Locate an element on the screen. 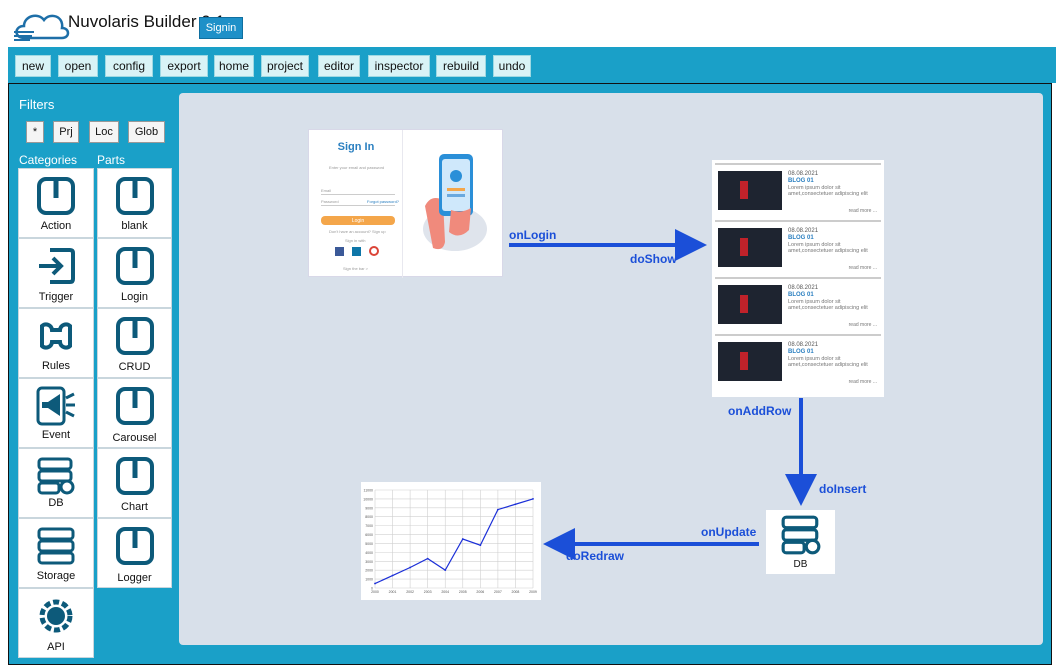 This screenshot has height=671, width=1064. cloud-logo-icon is located at coordinates (42, 27).